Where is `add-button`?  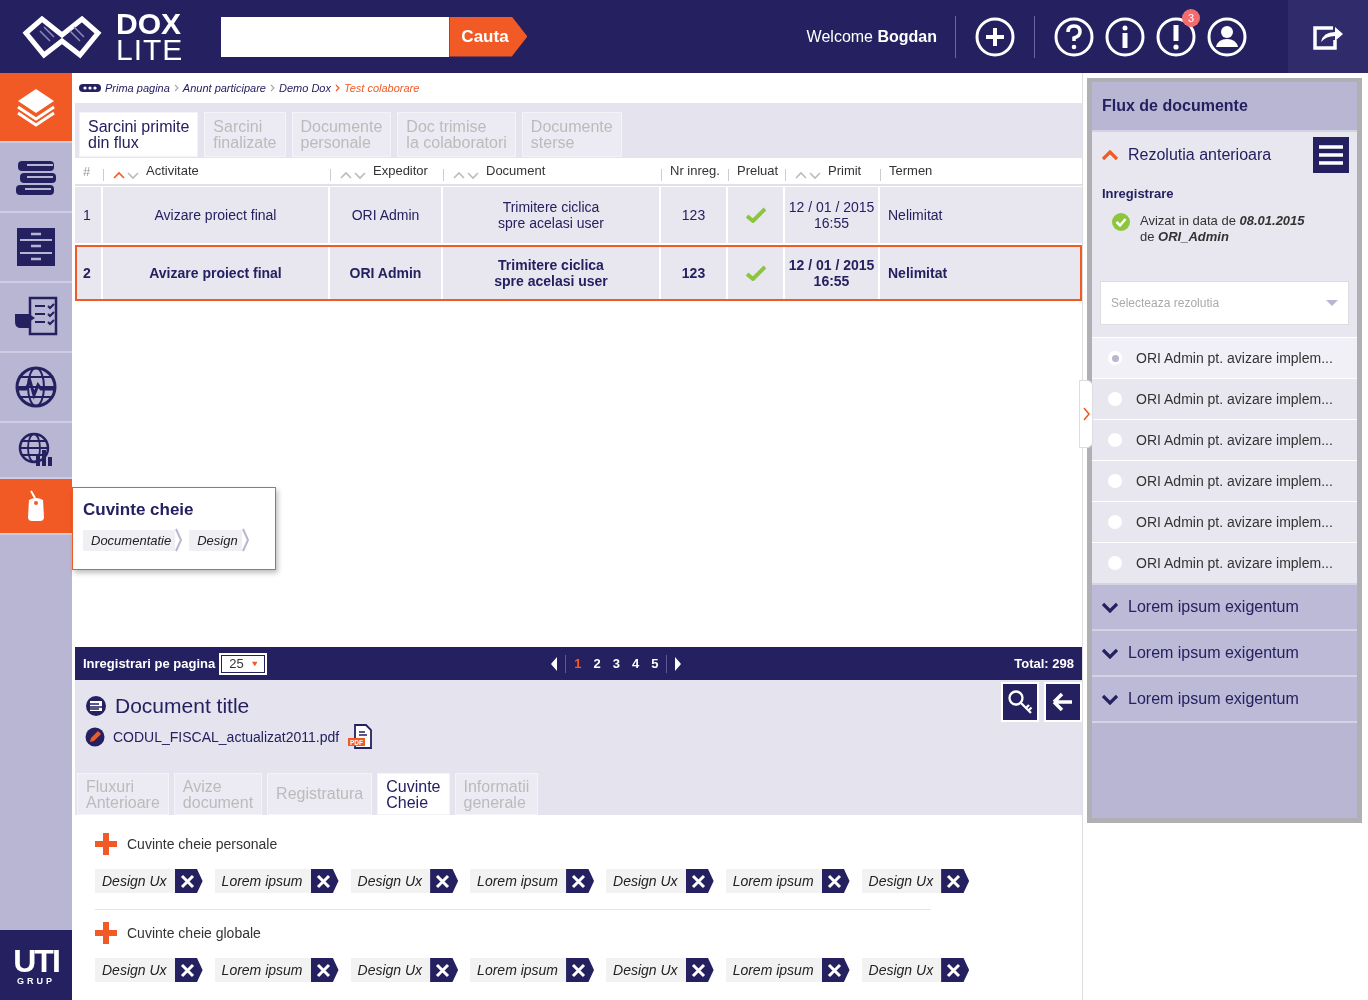
add-button is located at coordinates (995, 36).